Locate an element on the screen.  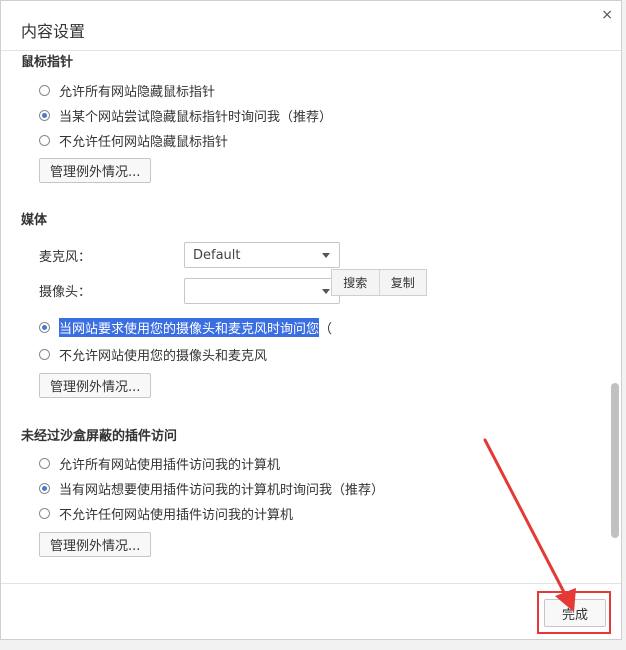
text-selection-context-menu: 搜索 复制 is located at coordinates (379, 282).